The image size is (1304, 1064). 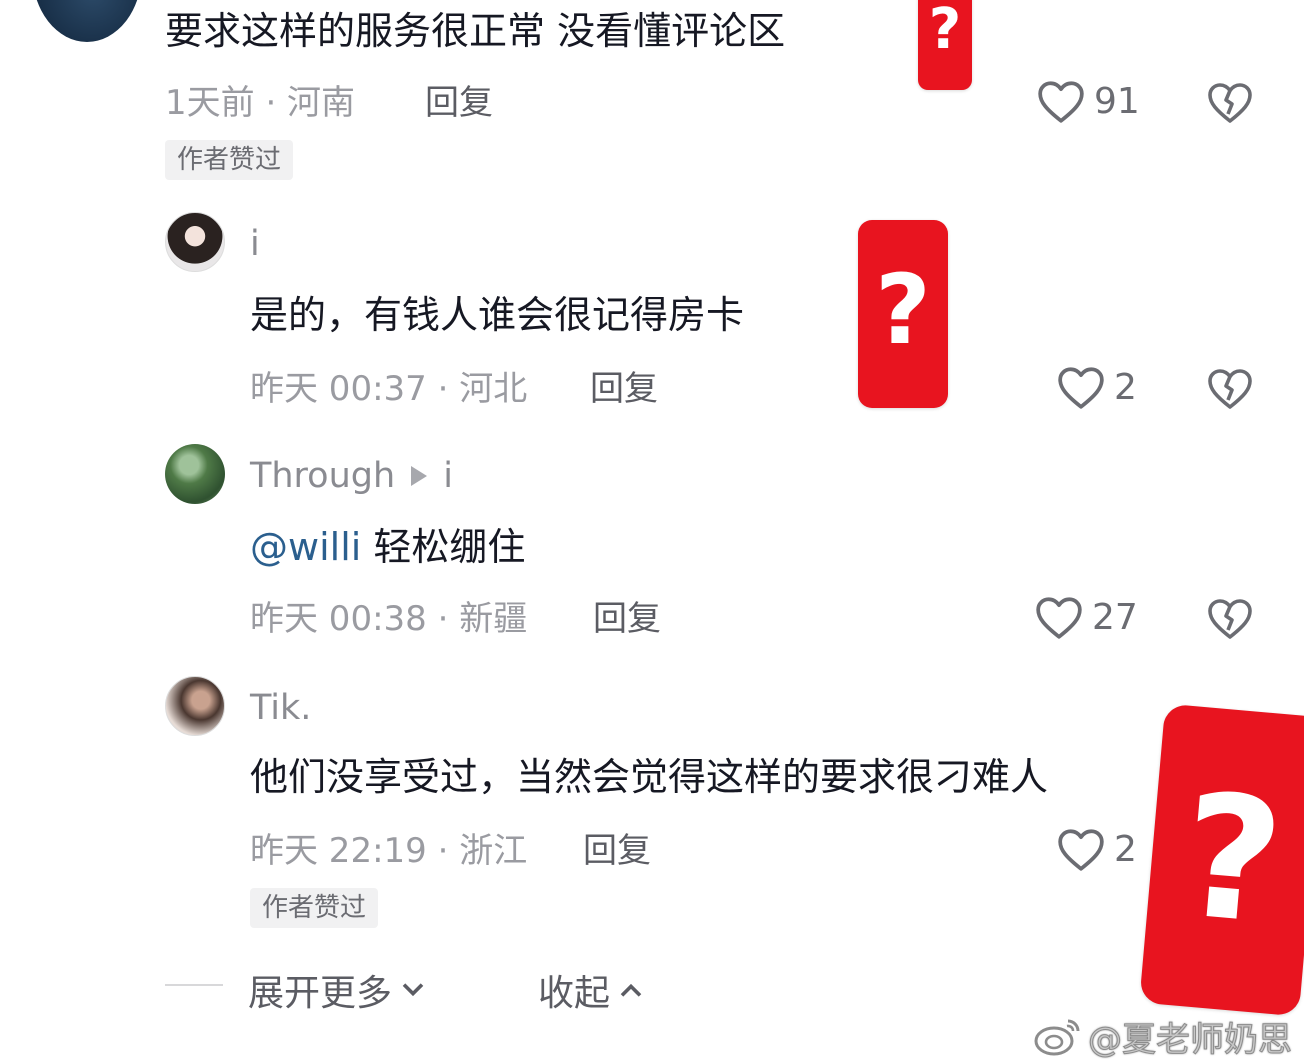 I want to click on comment-text: 他们没享受过，当然会觉得这样的要求很刁难人, so click(x=649, y=777).